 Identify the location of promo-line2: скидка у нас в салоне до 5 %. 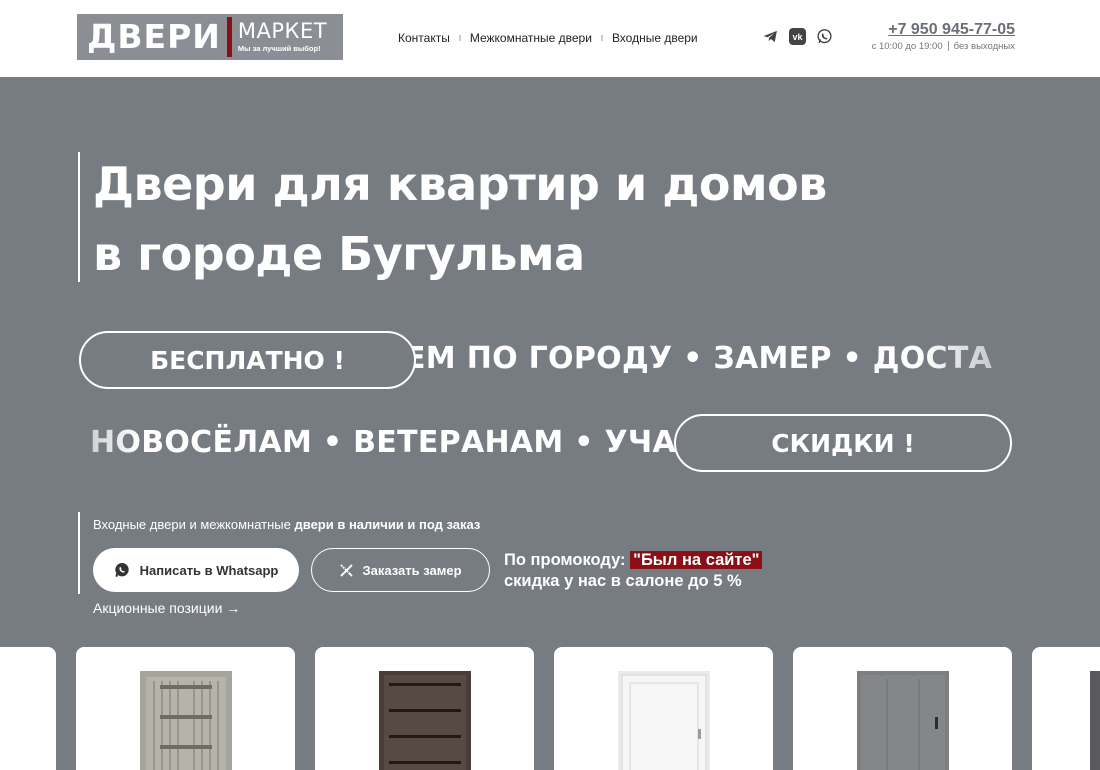
(623, 581).